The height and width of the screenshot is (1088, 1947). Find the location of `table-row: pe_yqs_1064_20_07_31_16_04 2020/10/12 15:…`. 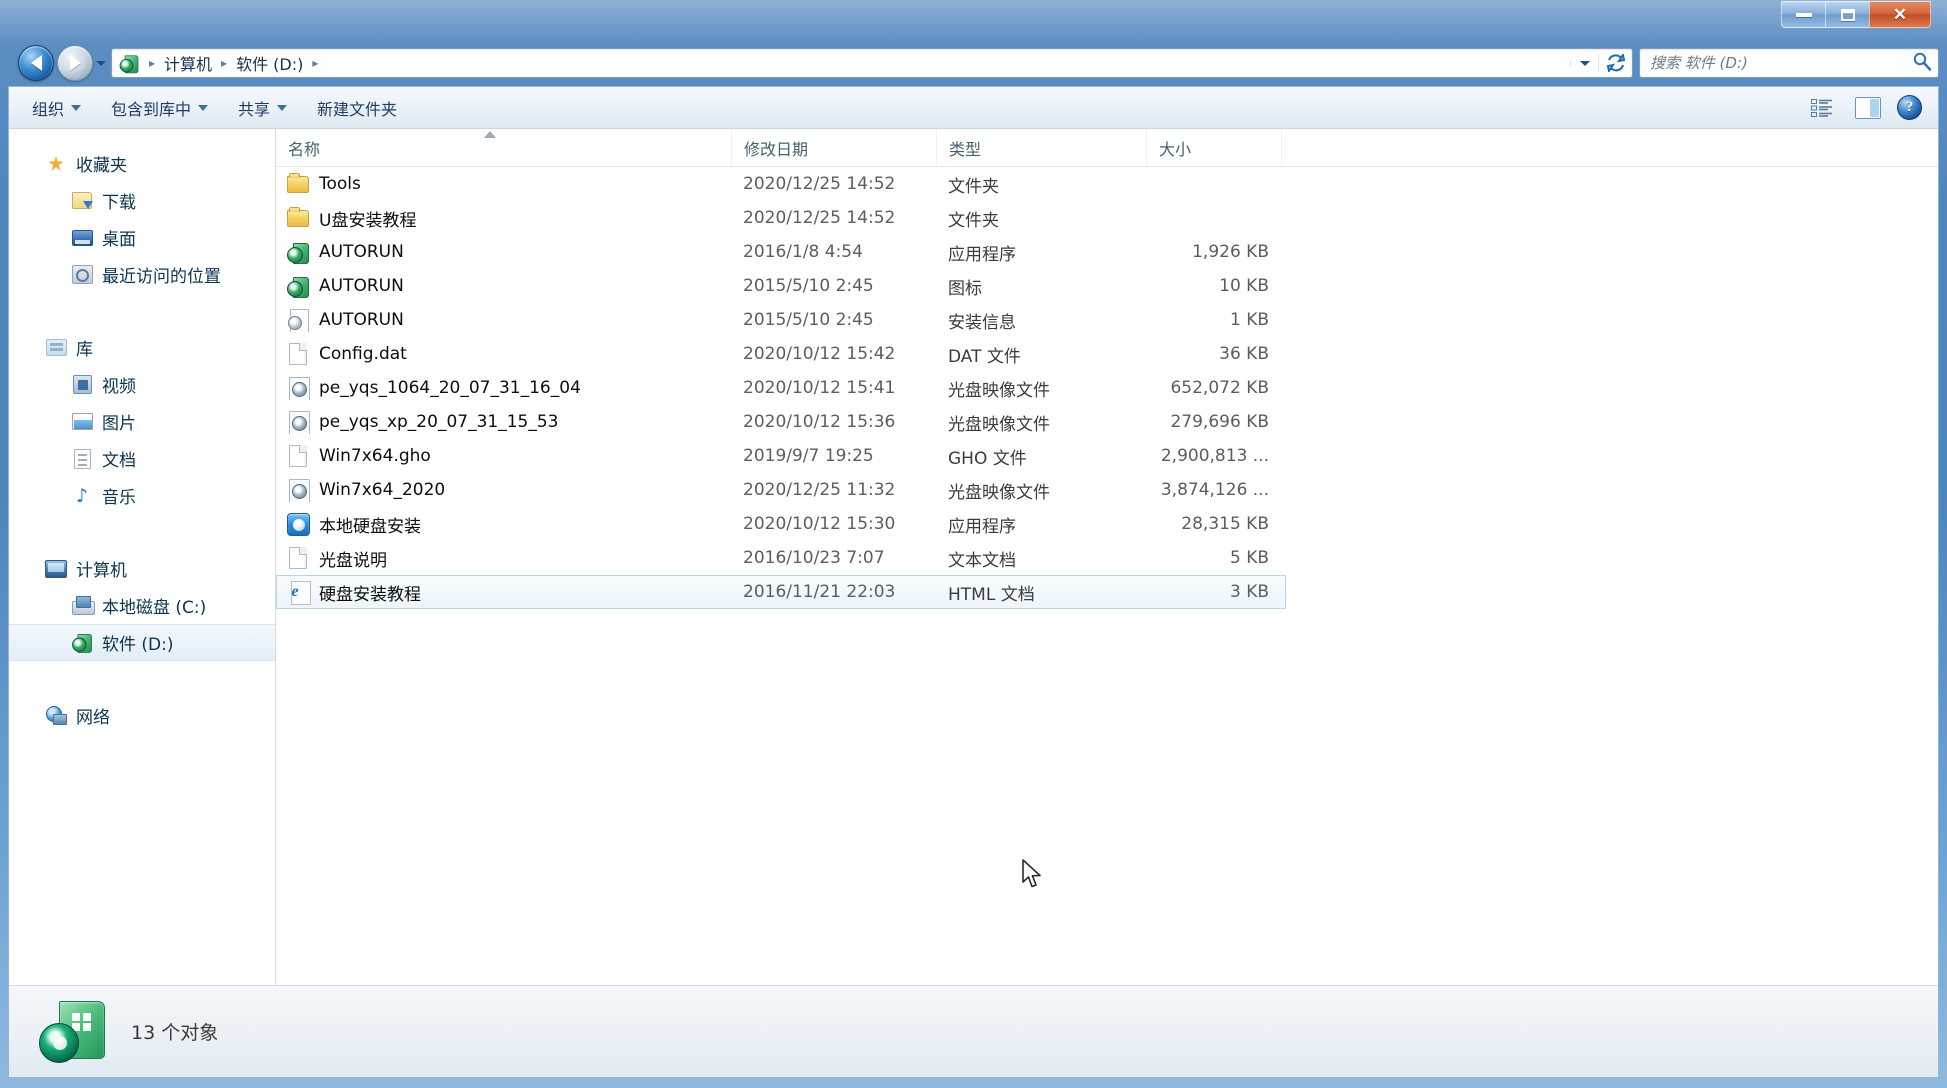

table-row: pe_yqs_1064_20_07_31_16_04 2020/10/12 15:… is located at coordinates (1107, 388).